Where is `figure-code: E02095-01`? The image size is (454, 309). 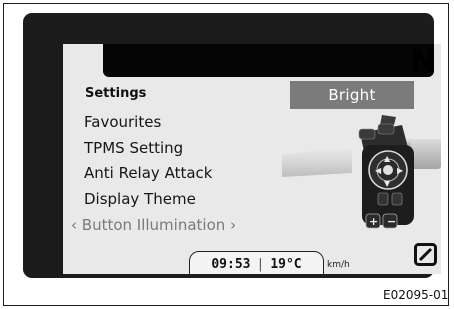 figure-code: E02095-01 is located at coordinates (416, 295).